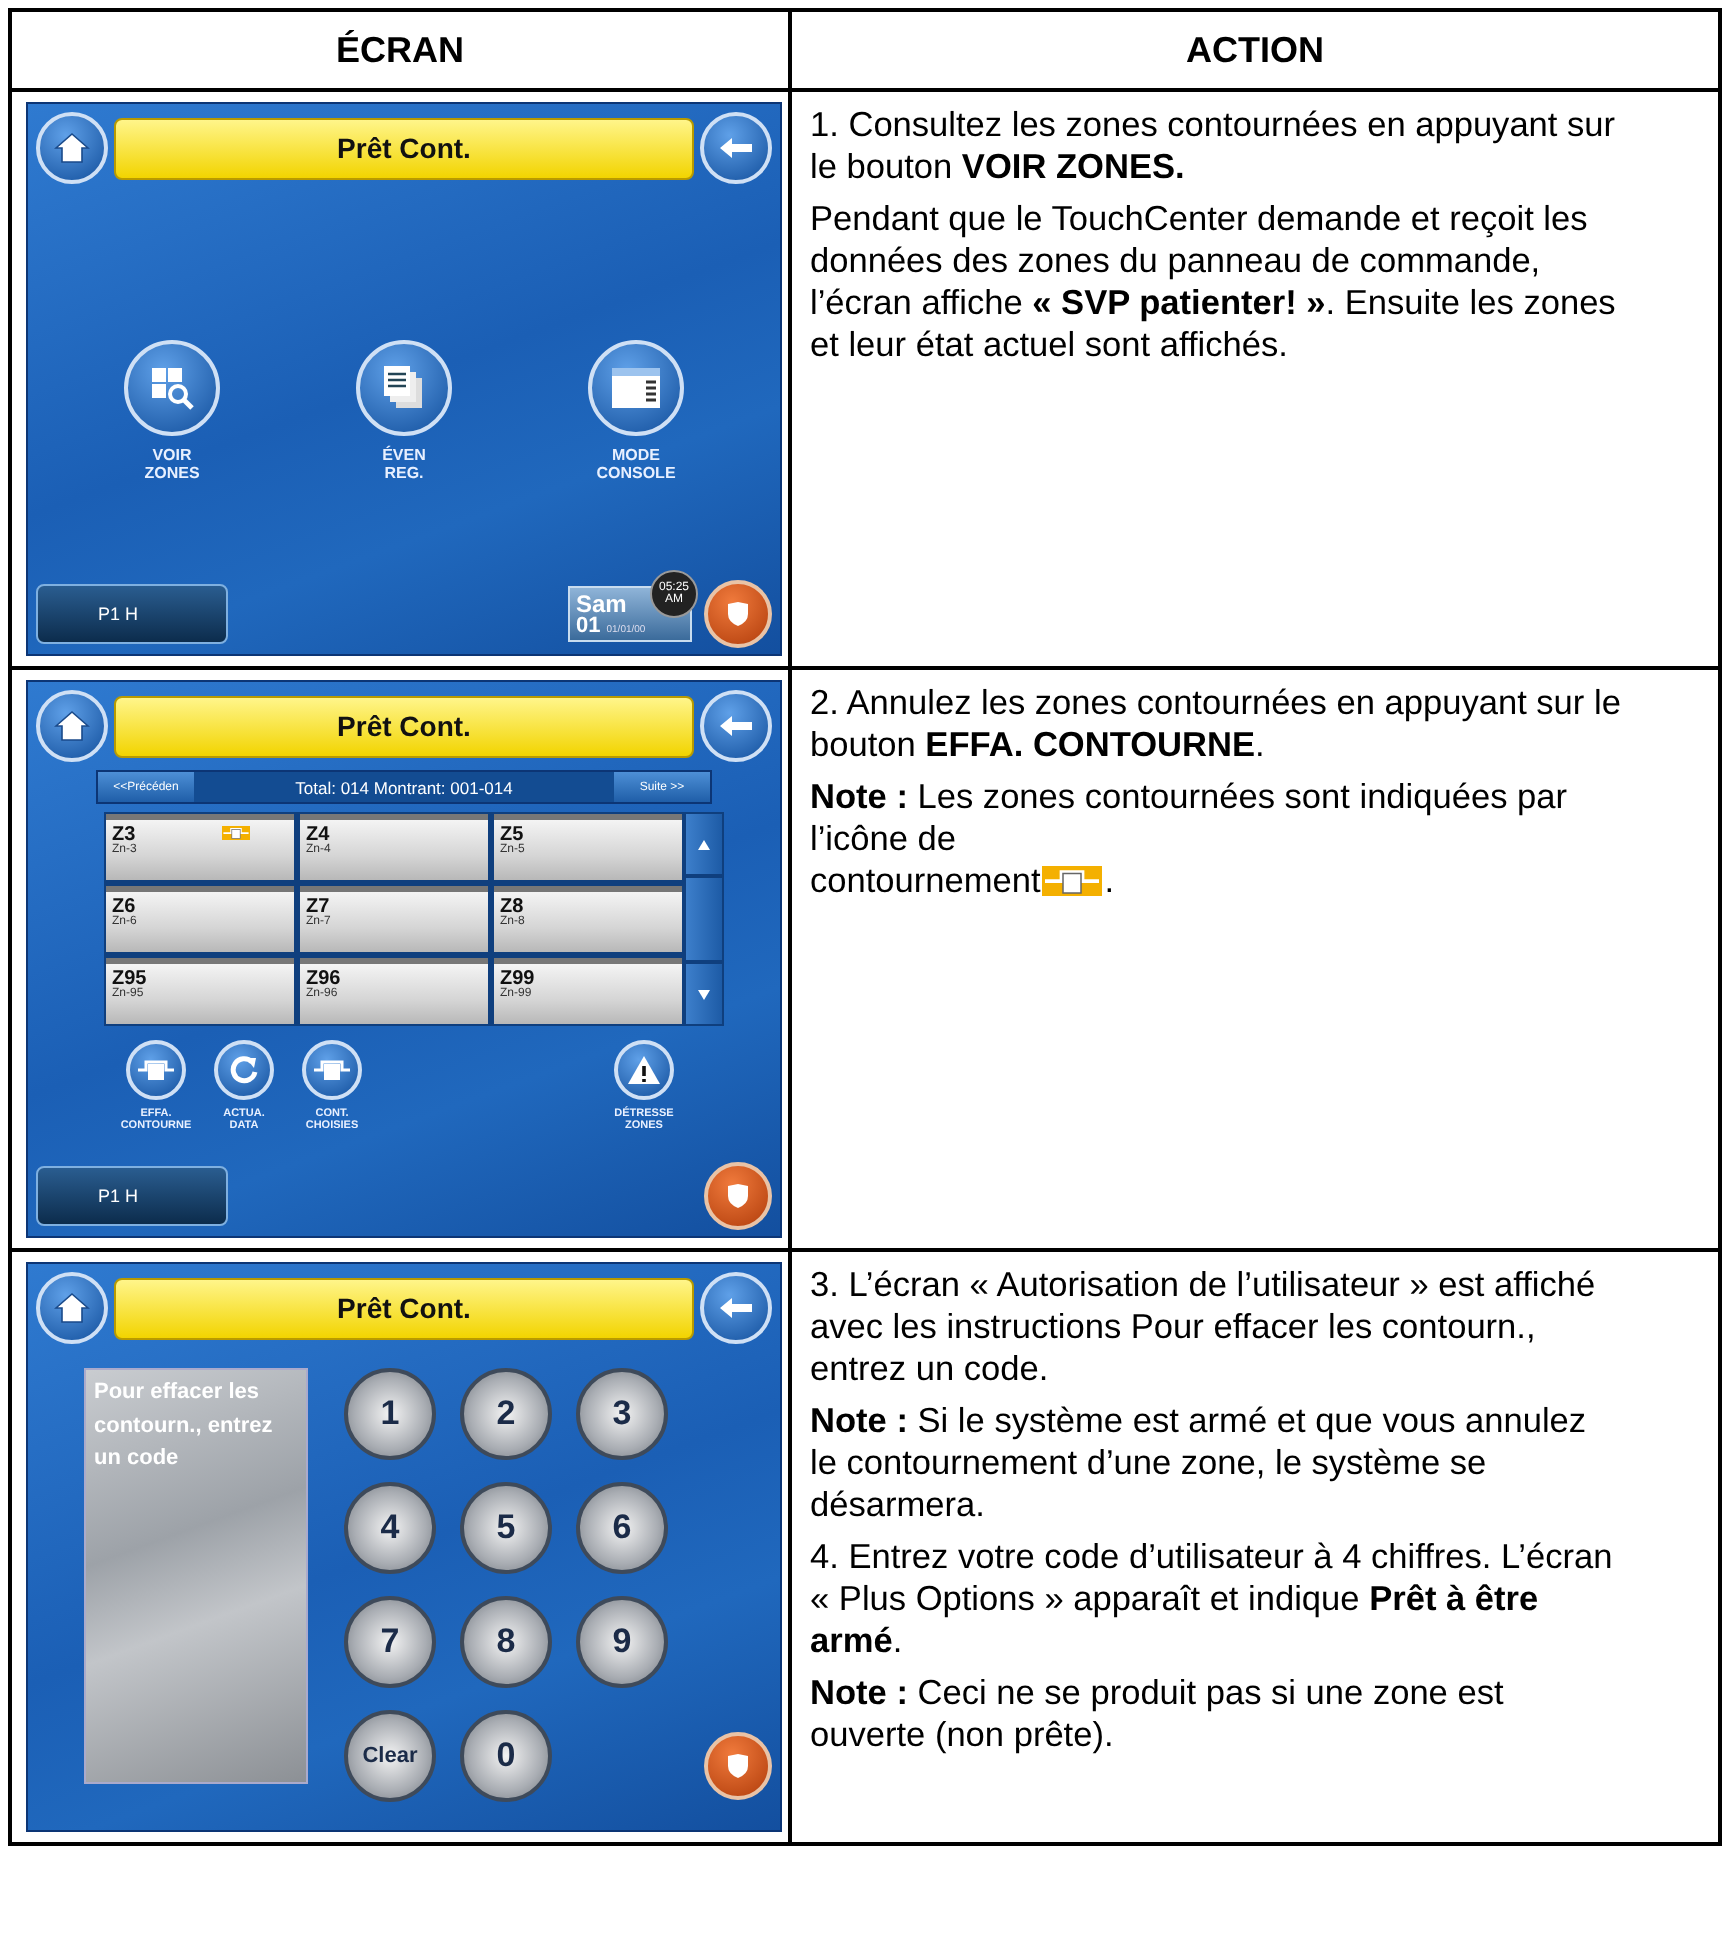 The image size is (1730, 1942). I want to click on scroll-thumb, so click(704, 919).